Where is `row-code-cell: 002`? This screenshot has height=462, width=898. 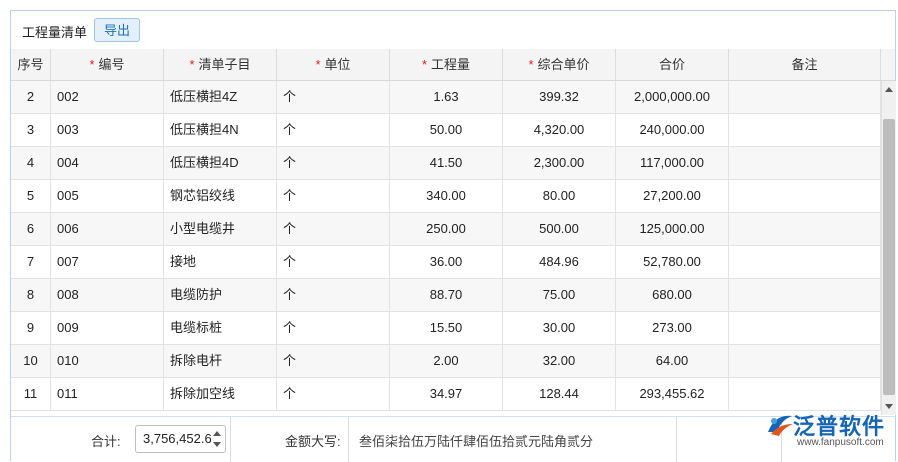 row-code-cell: 002 is located at coordinates (107, 97).